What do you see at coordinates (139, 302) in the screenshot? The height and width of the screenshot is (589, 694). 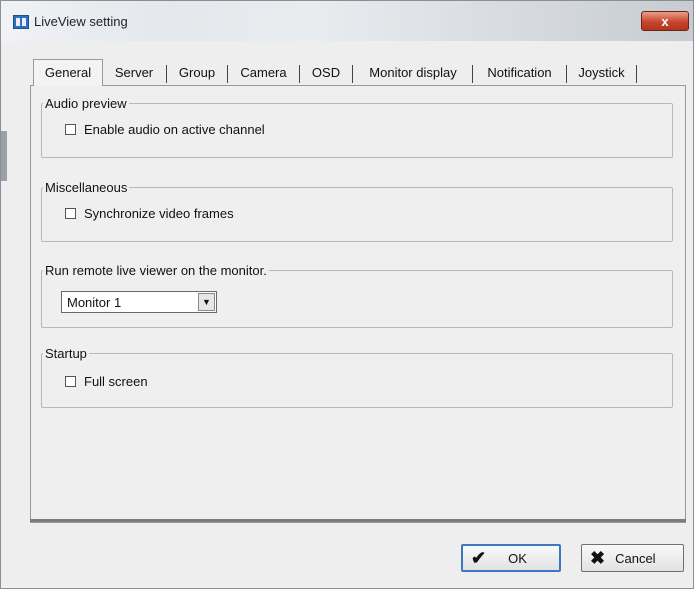 I see `monitor-select: Monitor 1 ▼` at bounding box center [139, 302].